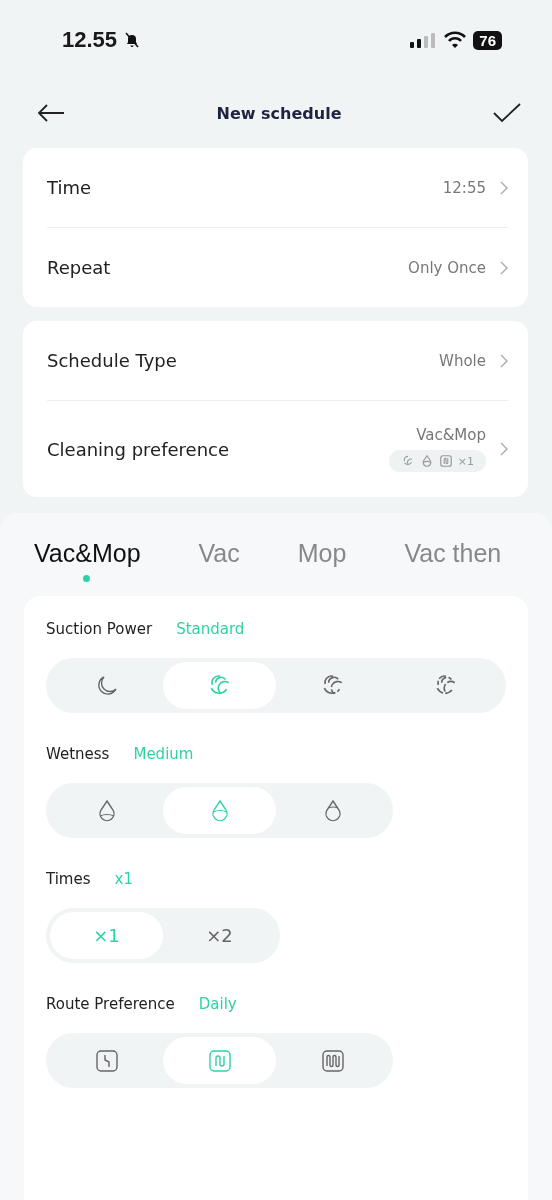 The image size is (552, 1200). What do you see at coordinates (87, 560) in the screenshot?
I see `mode-tab: Vac&Mop` at bounding box center [87, 560].